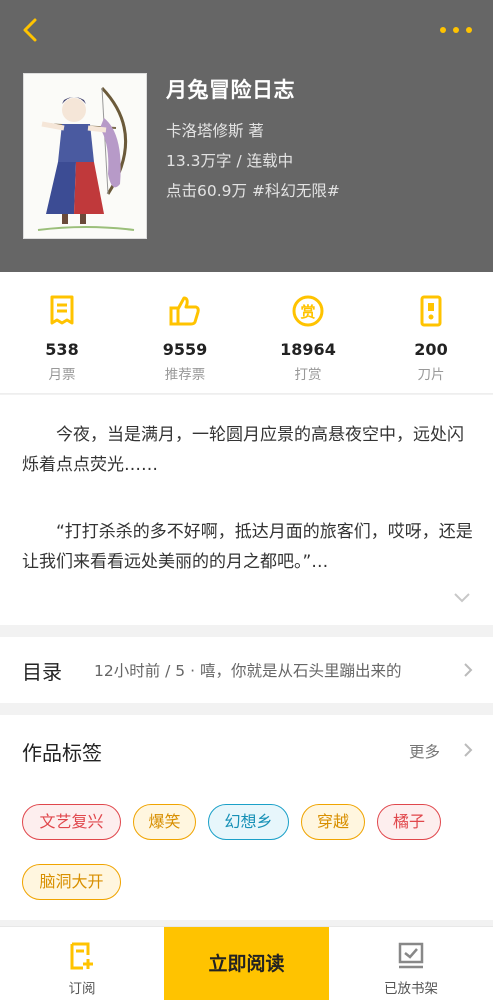 This screenshot has width=493, height=1000. I want to click on svg-text: 赏, so click(307, 312).